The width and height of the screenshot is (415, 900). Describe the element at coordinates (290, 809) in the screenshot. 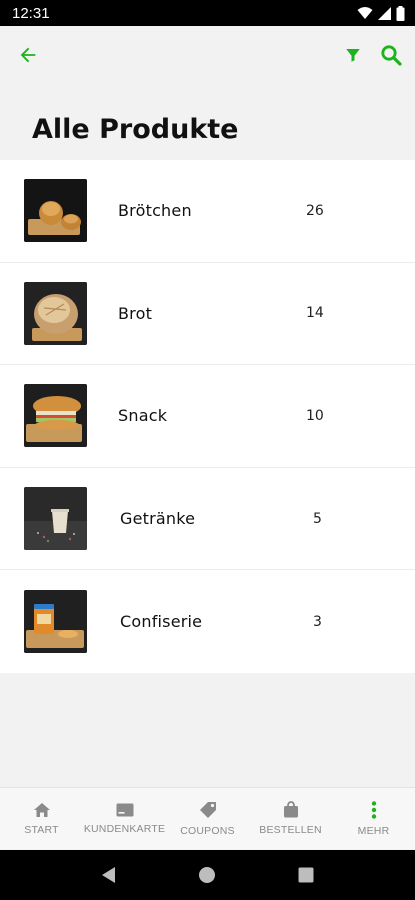

I see `bag-icon` at that location.